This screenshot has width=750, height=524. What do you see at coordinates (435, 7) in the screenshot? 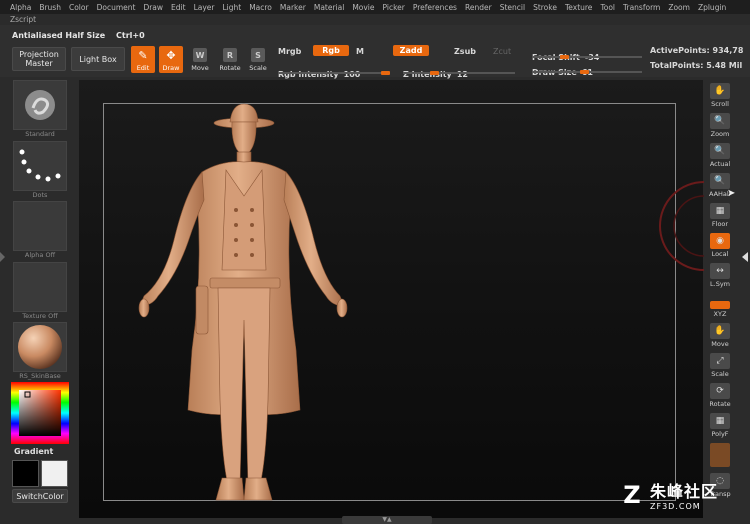
I see `menu-preferences: Preferences` at bounding box center [435, 7].